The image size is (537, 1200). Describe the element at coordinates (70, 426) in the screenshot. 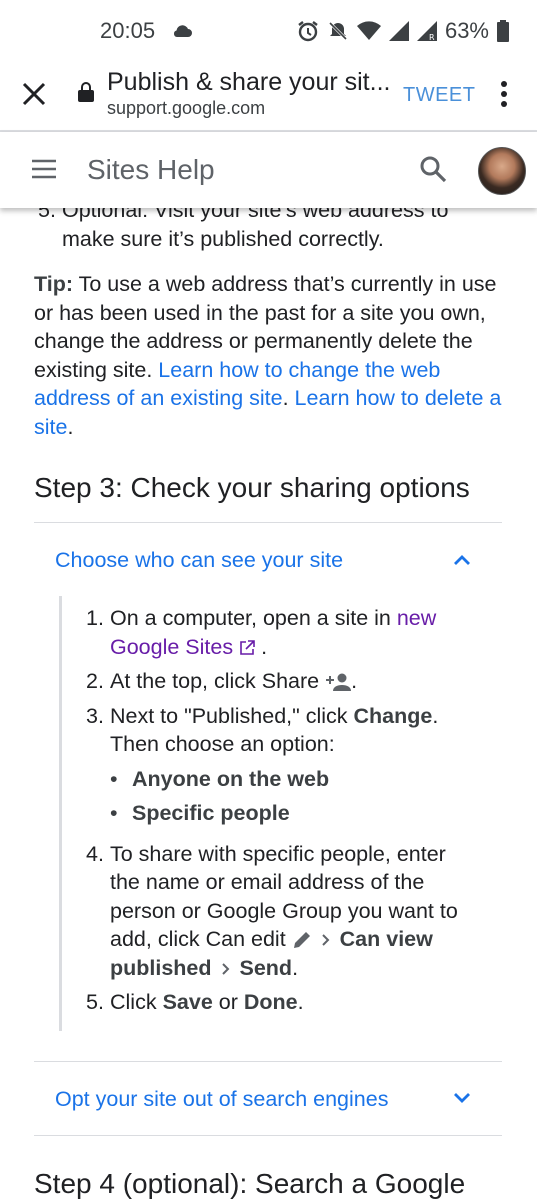

I see `tip-end: .` at that location.